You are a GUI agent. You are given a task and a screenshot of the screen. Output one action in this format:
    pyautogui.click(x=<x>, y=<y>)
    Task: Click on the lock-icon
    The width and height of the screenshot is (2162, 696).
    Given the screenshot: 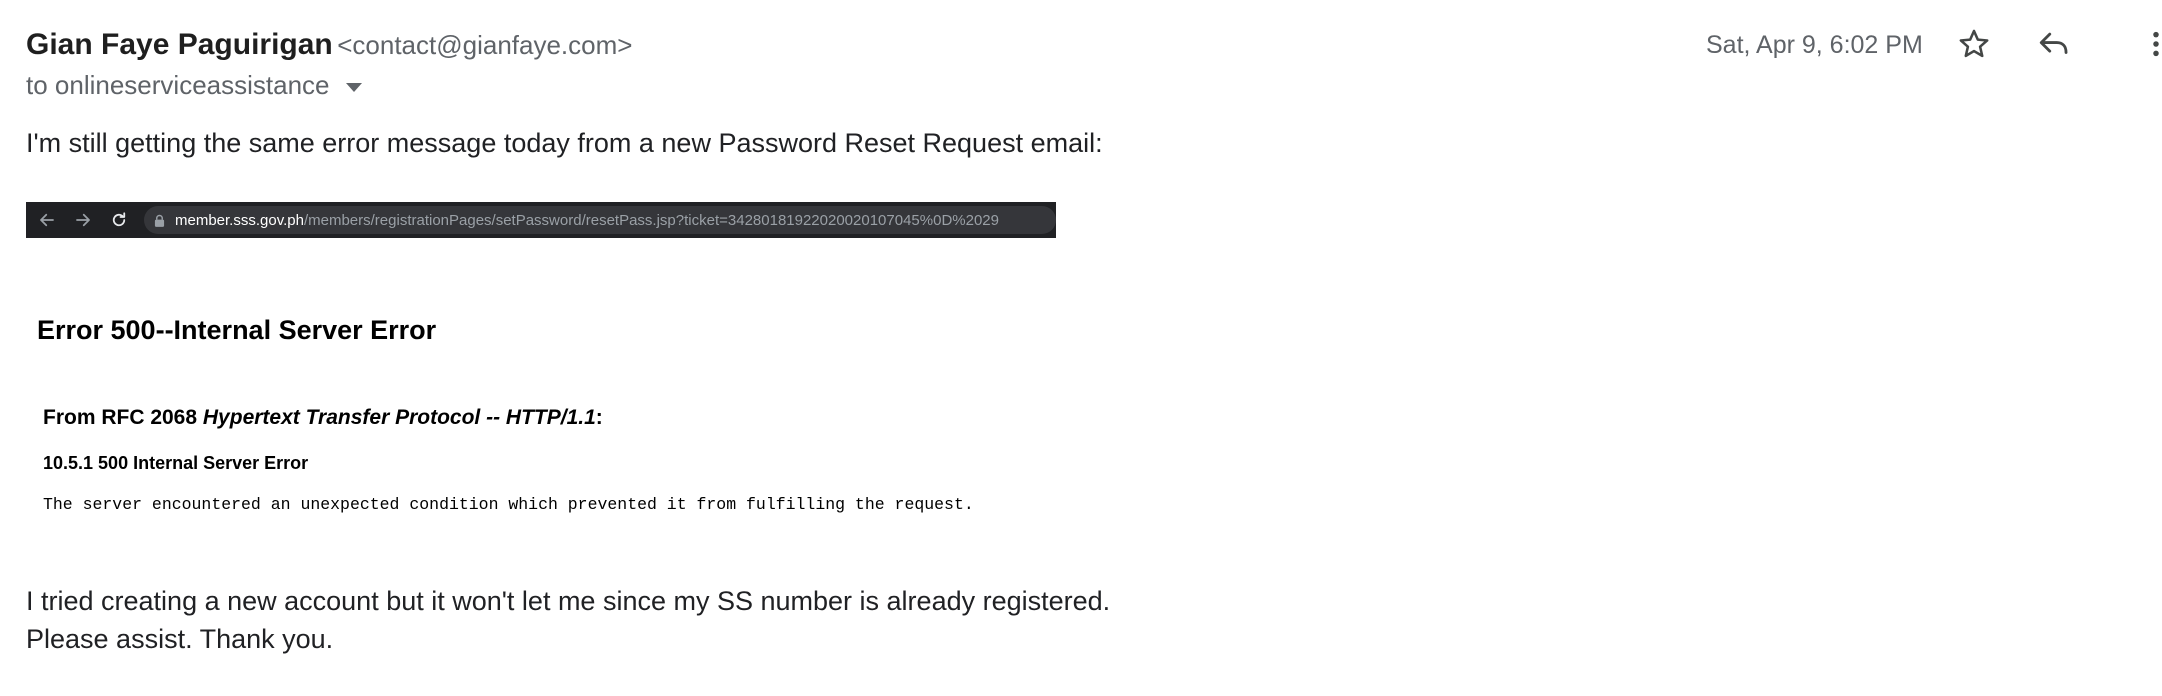 What is the action you would take?
    pyautogui.click(x=159, y=220)
    